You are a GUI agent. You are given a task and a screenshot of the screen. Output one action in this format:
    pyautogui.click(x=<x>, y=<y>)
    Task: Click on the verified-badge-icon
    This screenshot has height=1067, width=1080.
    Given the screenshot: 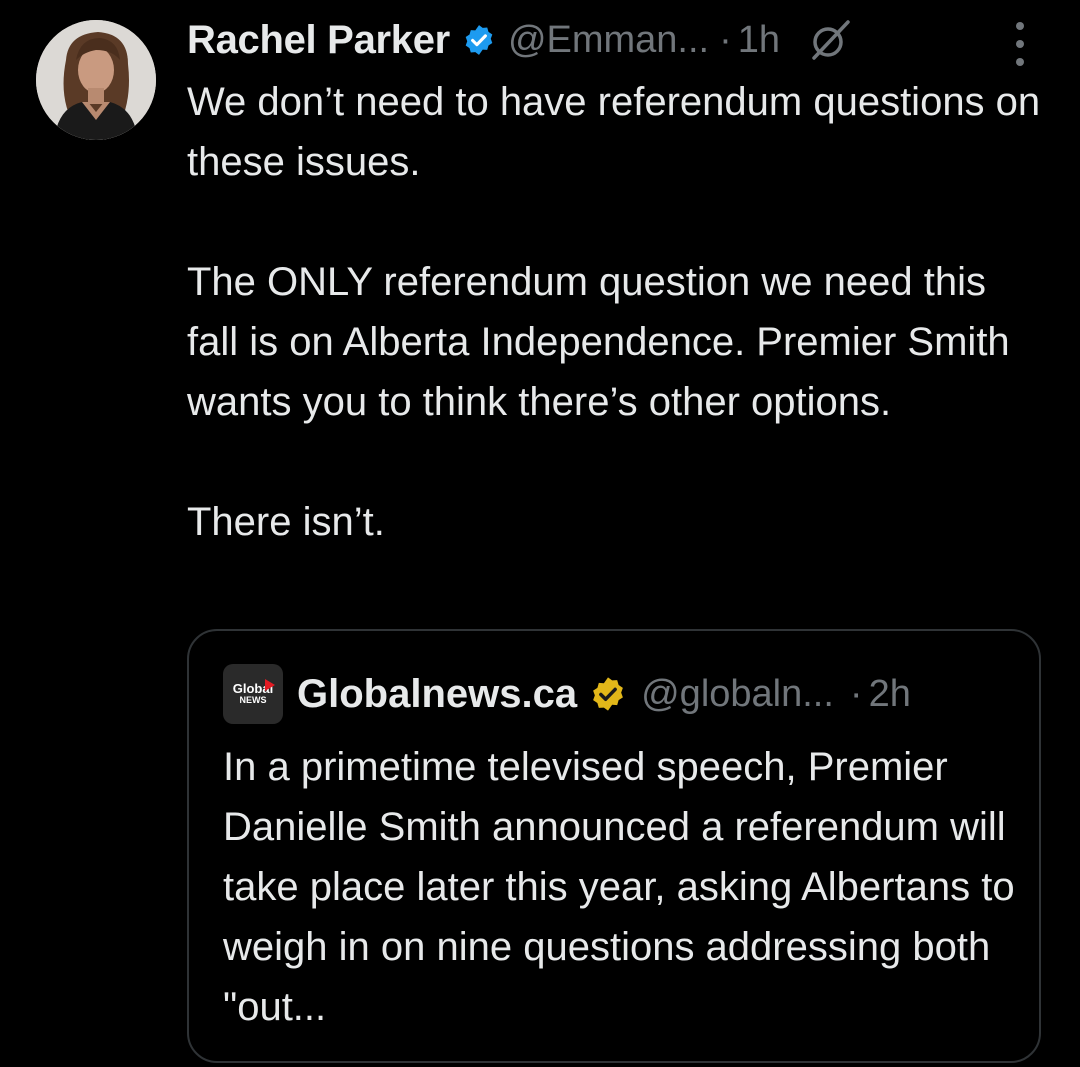 What is the action you would take?
    pyautogui.click(x=479, y=40)
    